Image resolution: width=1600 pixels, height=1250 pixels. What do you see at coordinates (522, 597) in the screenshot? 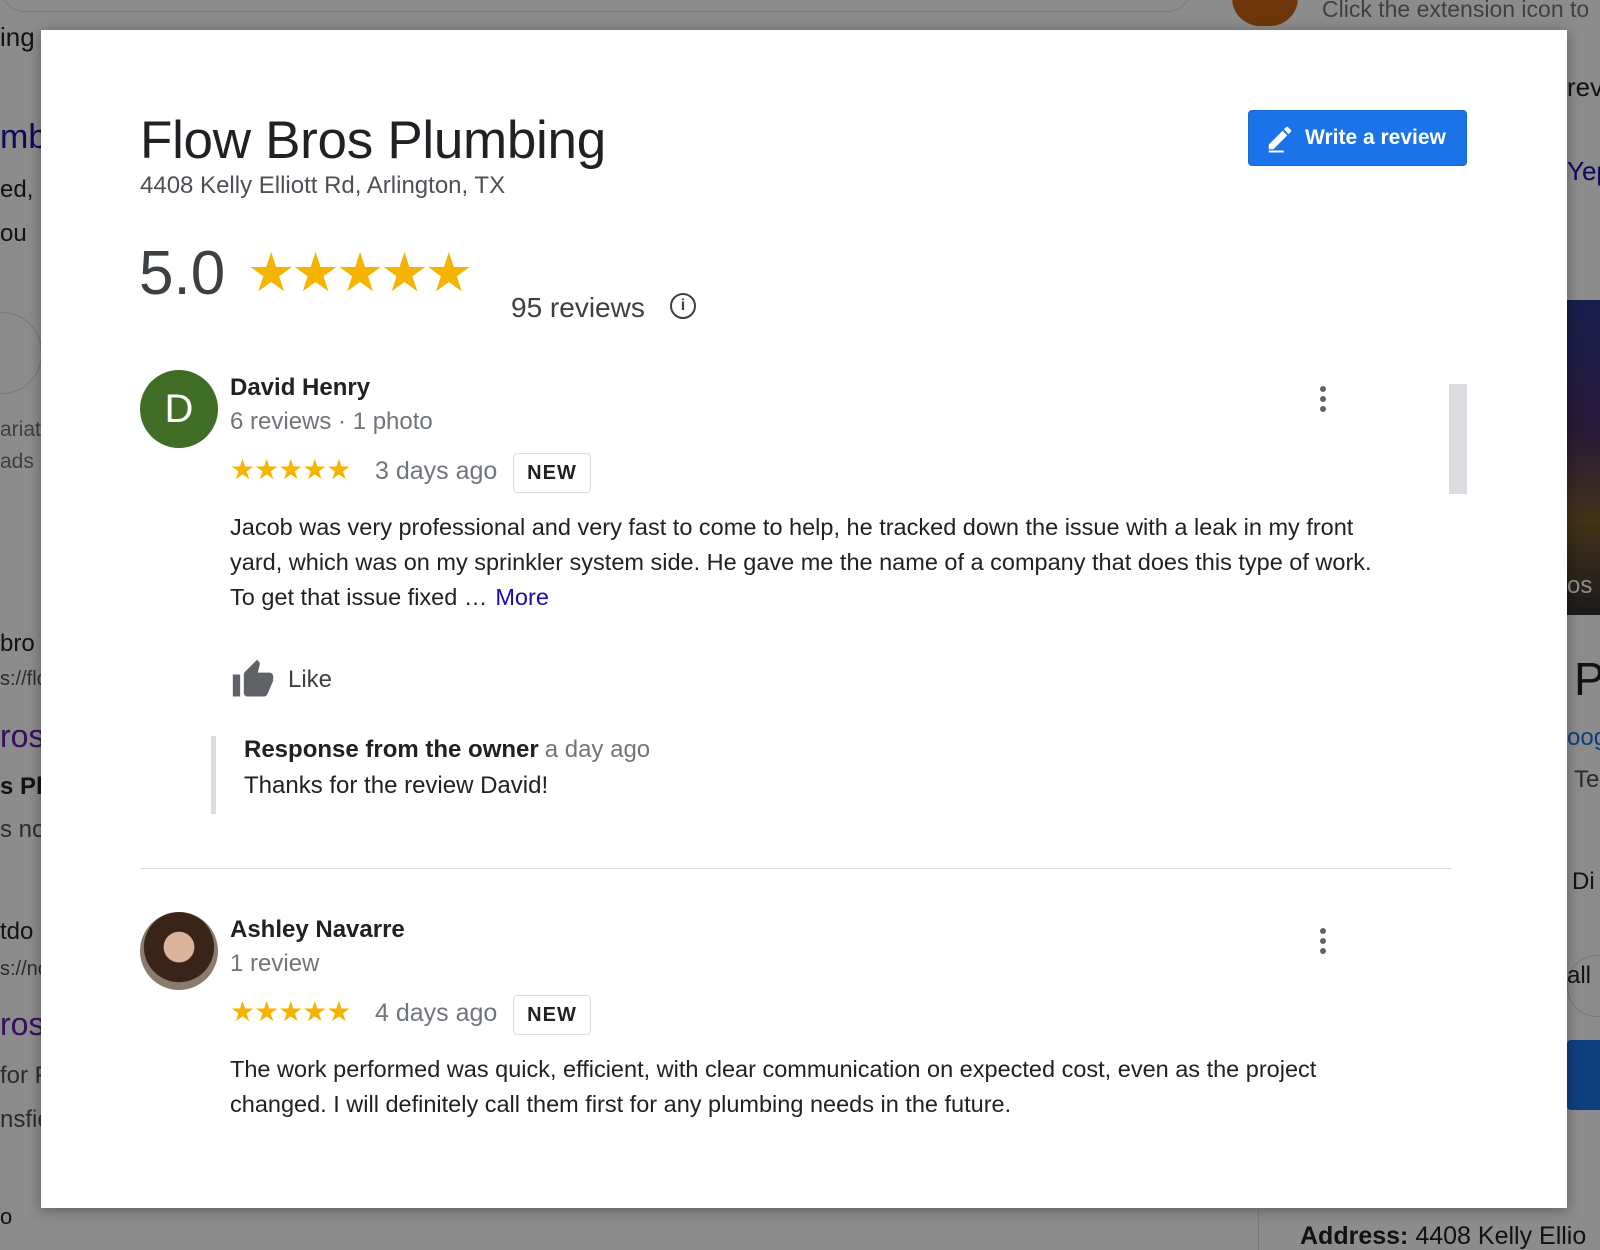
I see `more-link: More` at bounding box center [522, 597].